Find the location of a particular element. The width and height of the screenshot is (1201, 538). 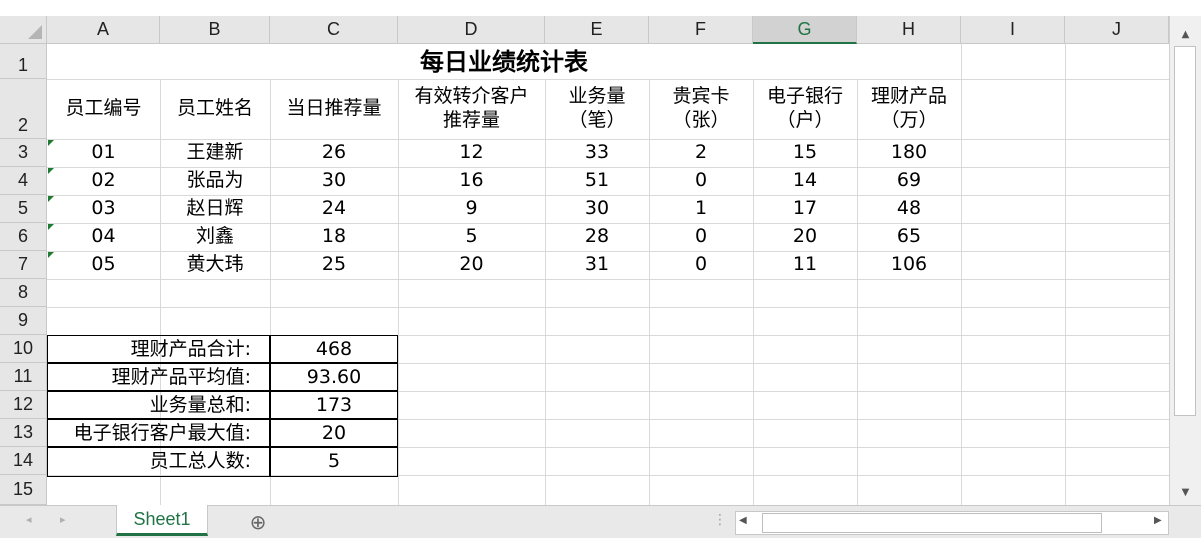

header-cell-a2: 员工编号 is located at coordinates (103, 109).